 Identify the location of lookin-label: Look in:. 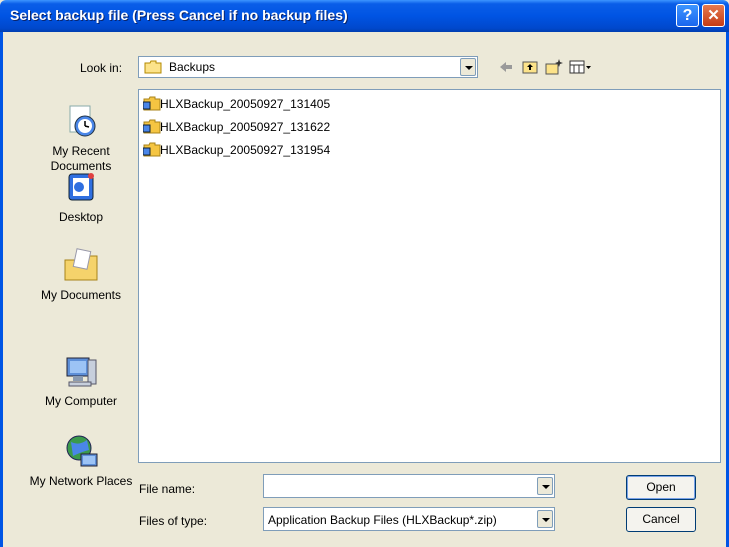
(101, 68).